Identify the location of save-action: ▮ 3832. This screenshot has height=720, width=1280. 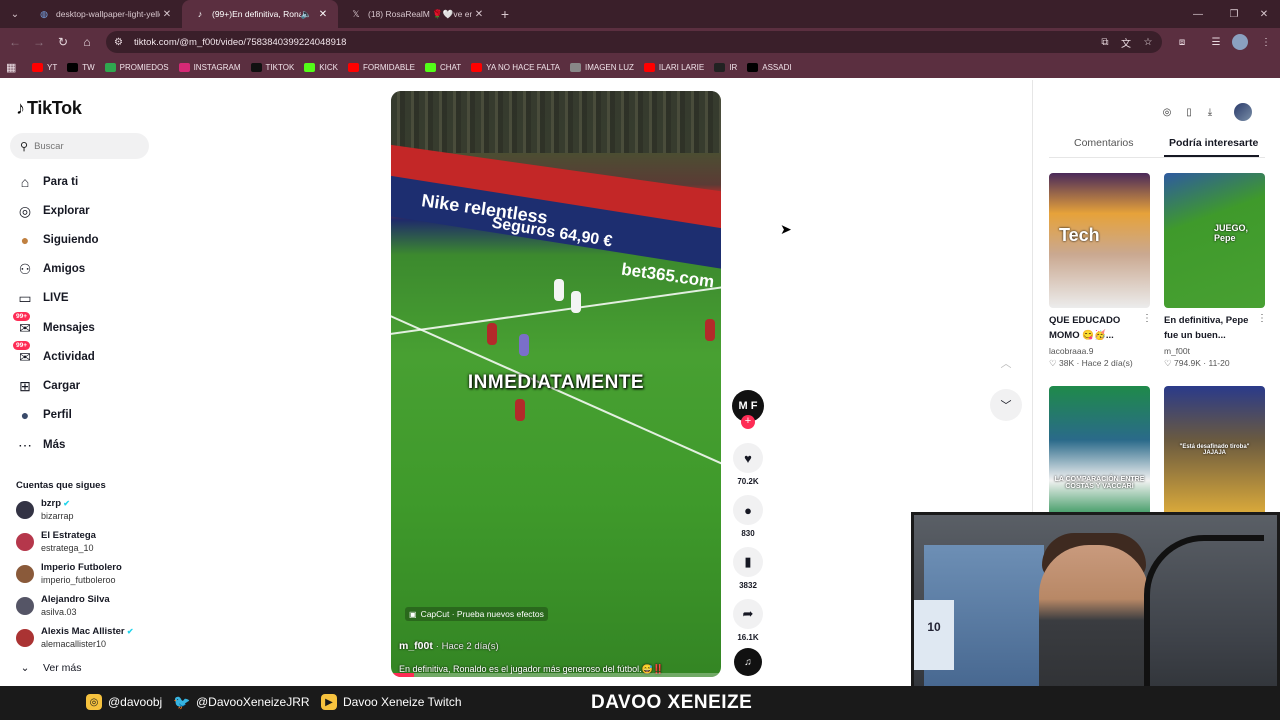
(748, 568).